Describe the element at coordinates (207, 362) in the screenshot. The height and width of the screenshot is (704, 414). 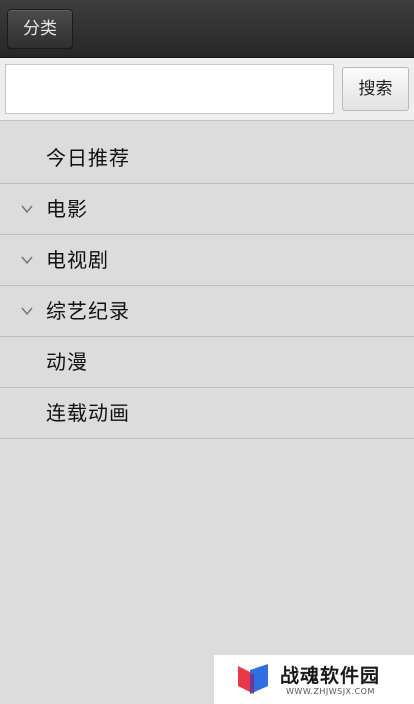
I see `category-item-anime: 动漫` at that location.